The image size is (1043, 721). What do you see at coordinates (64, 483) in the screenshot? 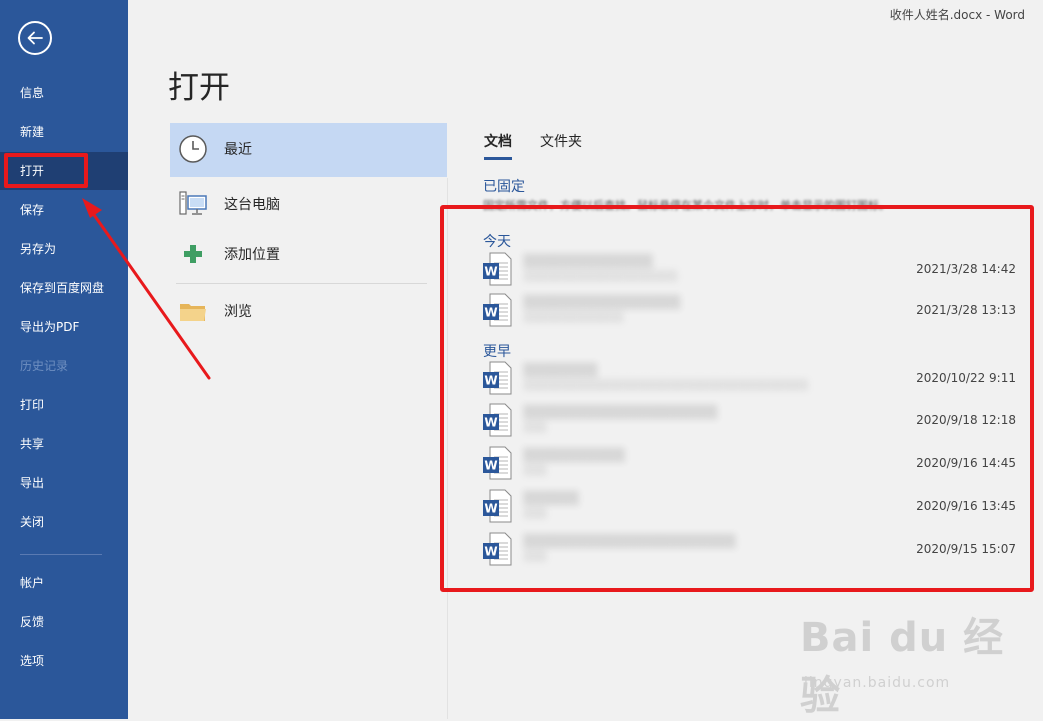
I see `nav-item-export: 导出` at bounding box center [64, 483].